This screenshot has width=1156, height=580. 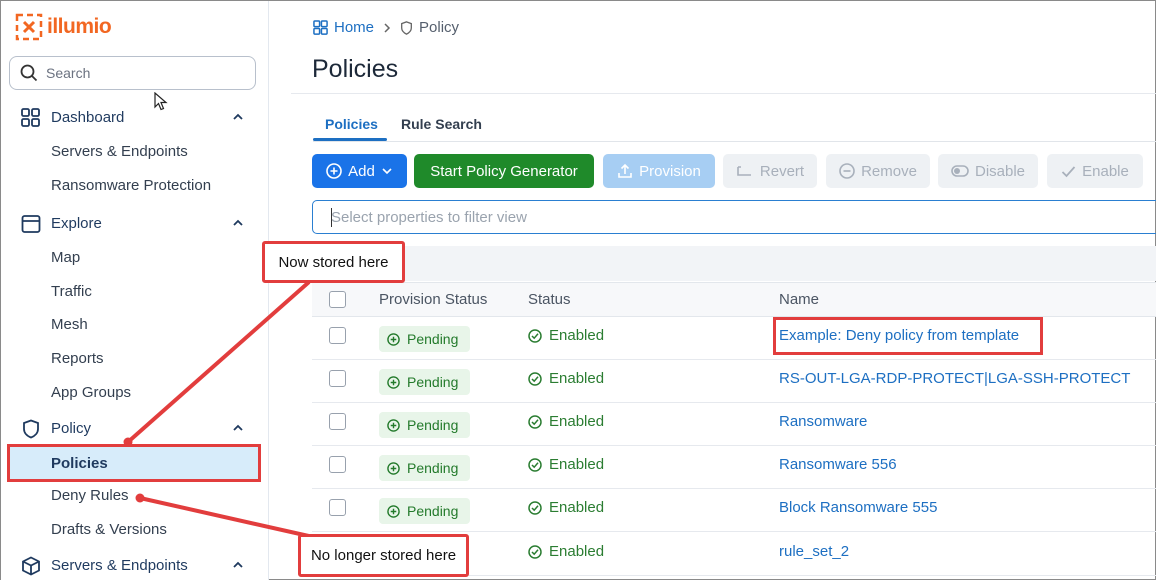 What do you see at coordinates (31, 566) in the screenshot?
I see `cube-icon` at bounding box center [31, 566].